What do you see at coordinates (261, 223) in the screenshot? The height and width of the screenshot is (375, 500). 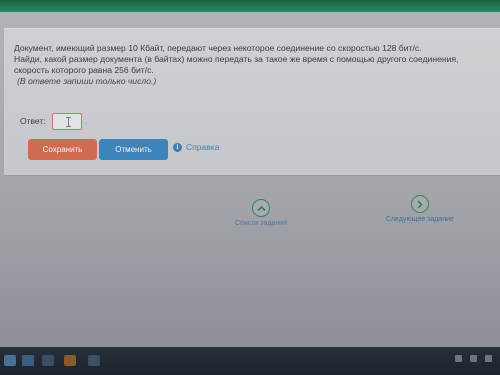 I see `task-list-label: Список заданий` at bounding box center [261, 223].